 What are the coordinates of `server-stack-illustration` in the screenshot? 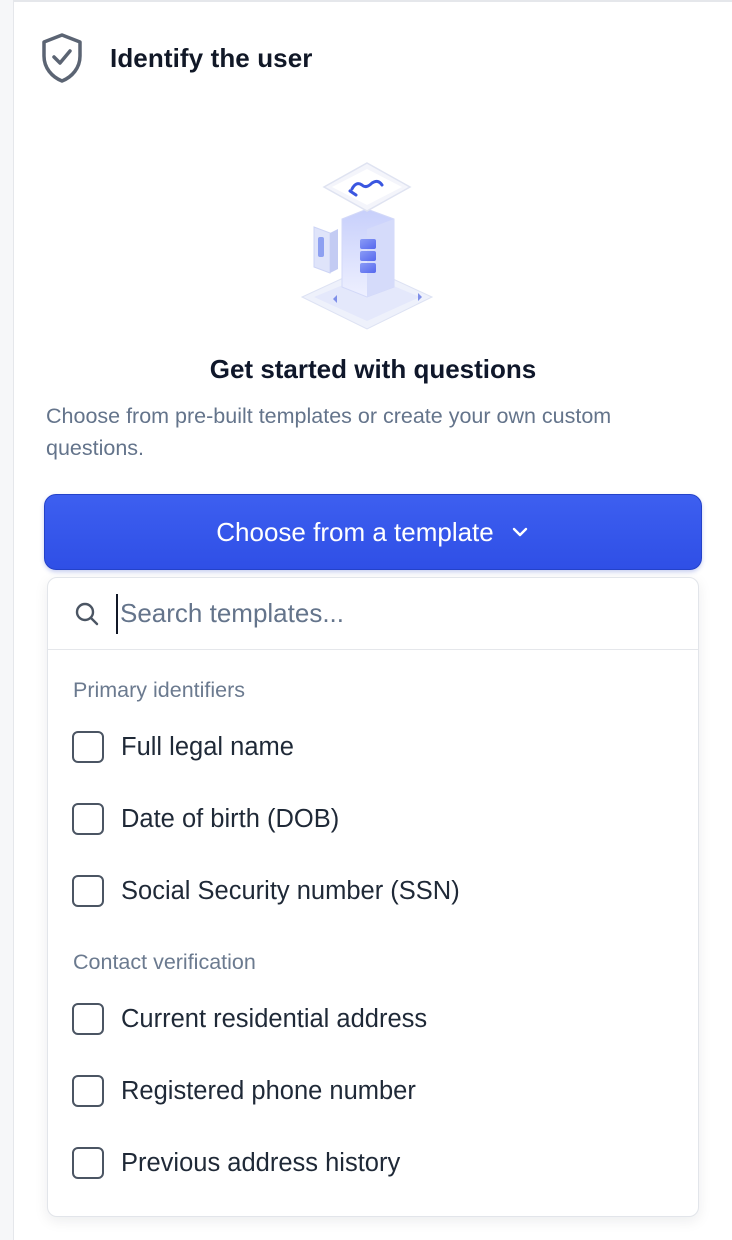 It's located at (367, 246).